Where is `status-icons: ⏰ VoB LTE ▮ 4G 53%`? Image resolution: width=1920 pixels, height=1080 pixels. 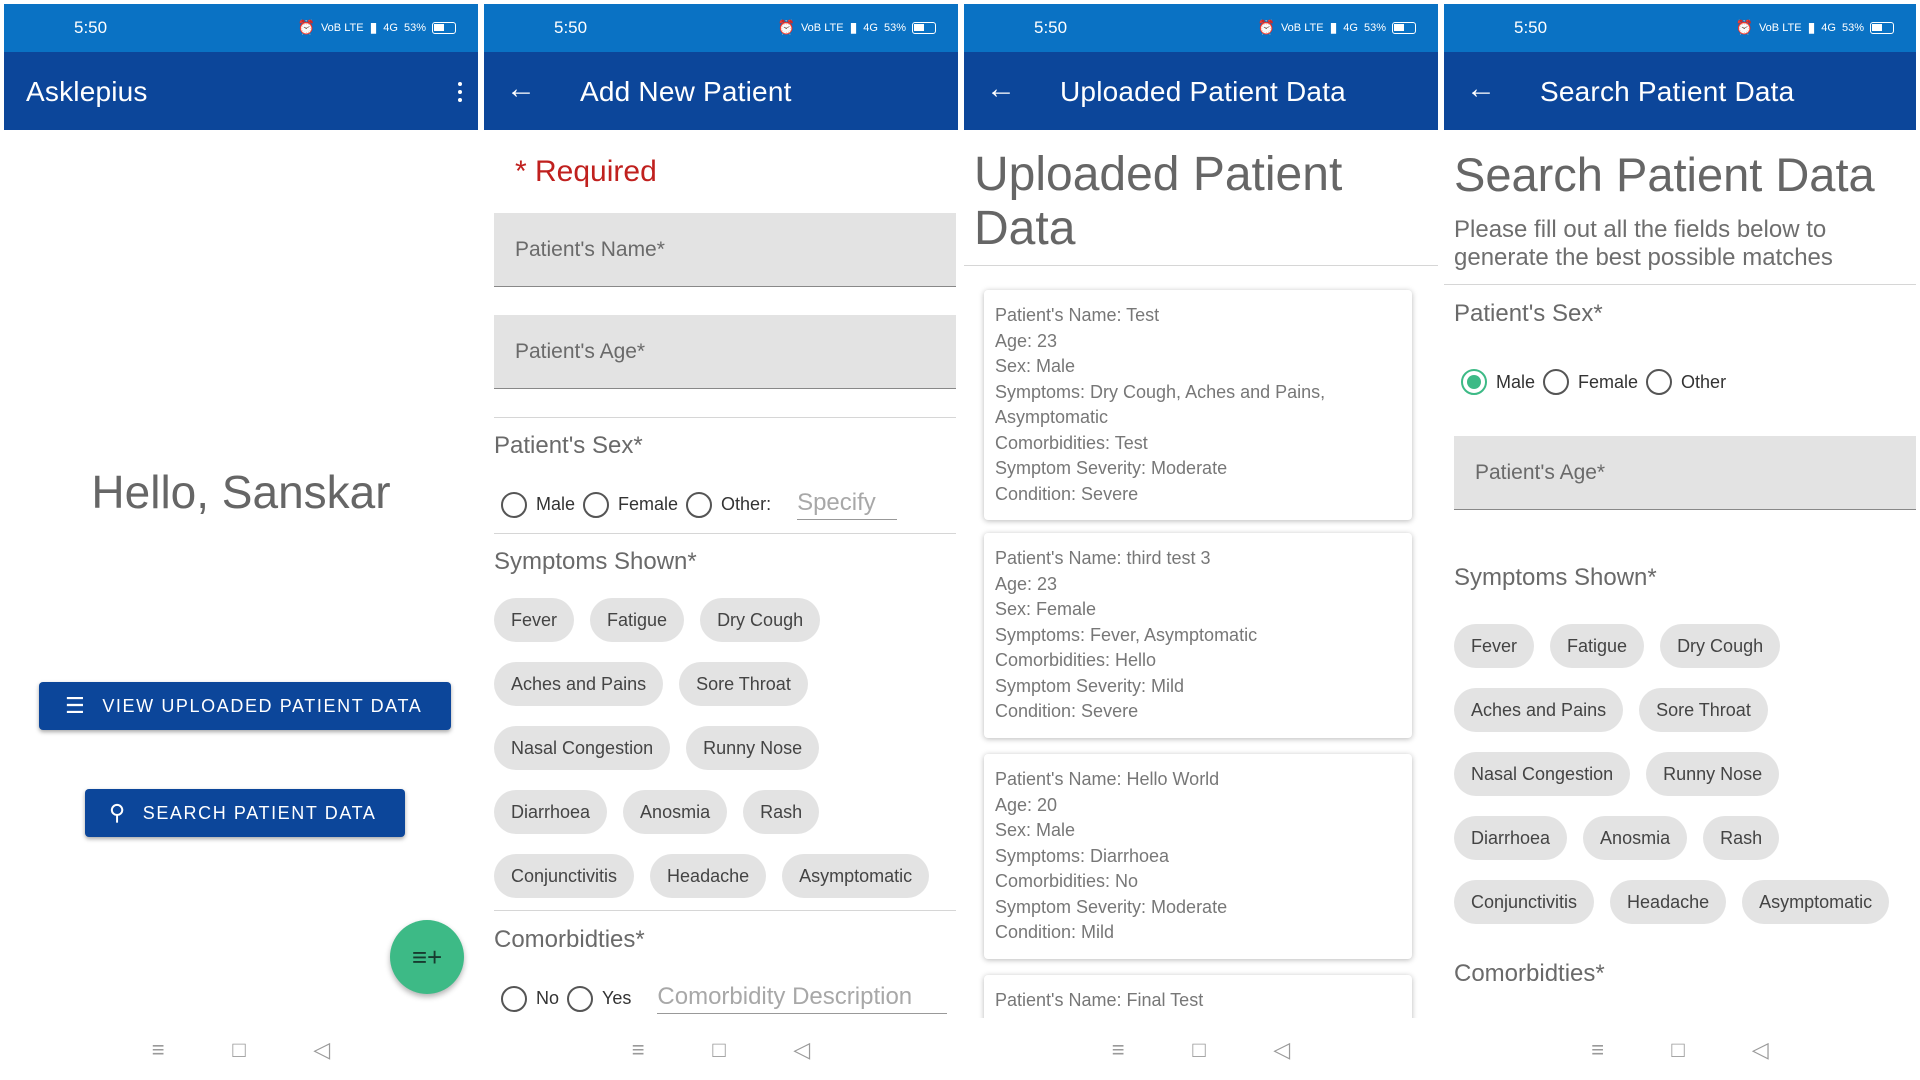
status-icons: ⏰ VoB LTE ▮ 4G 53% is located at coordinates (1815, 27).